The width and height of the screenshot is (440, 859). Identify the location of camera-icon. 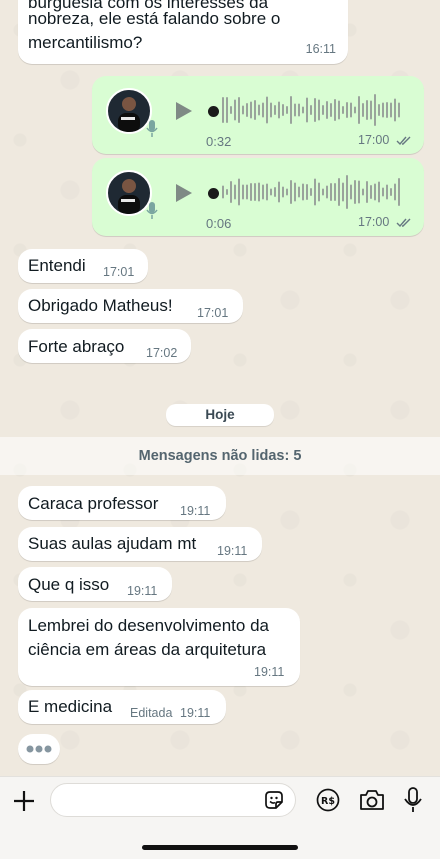
(372, 800).